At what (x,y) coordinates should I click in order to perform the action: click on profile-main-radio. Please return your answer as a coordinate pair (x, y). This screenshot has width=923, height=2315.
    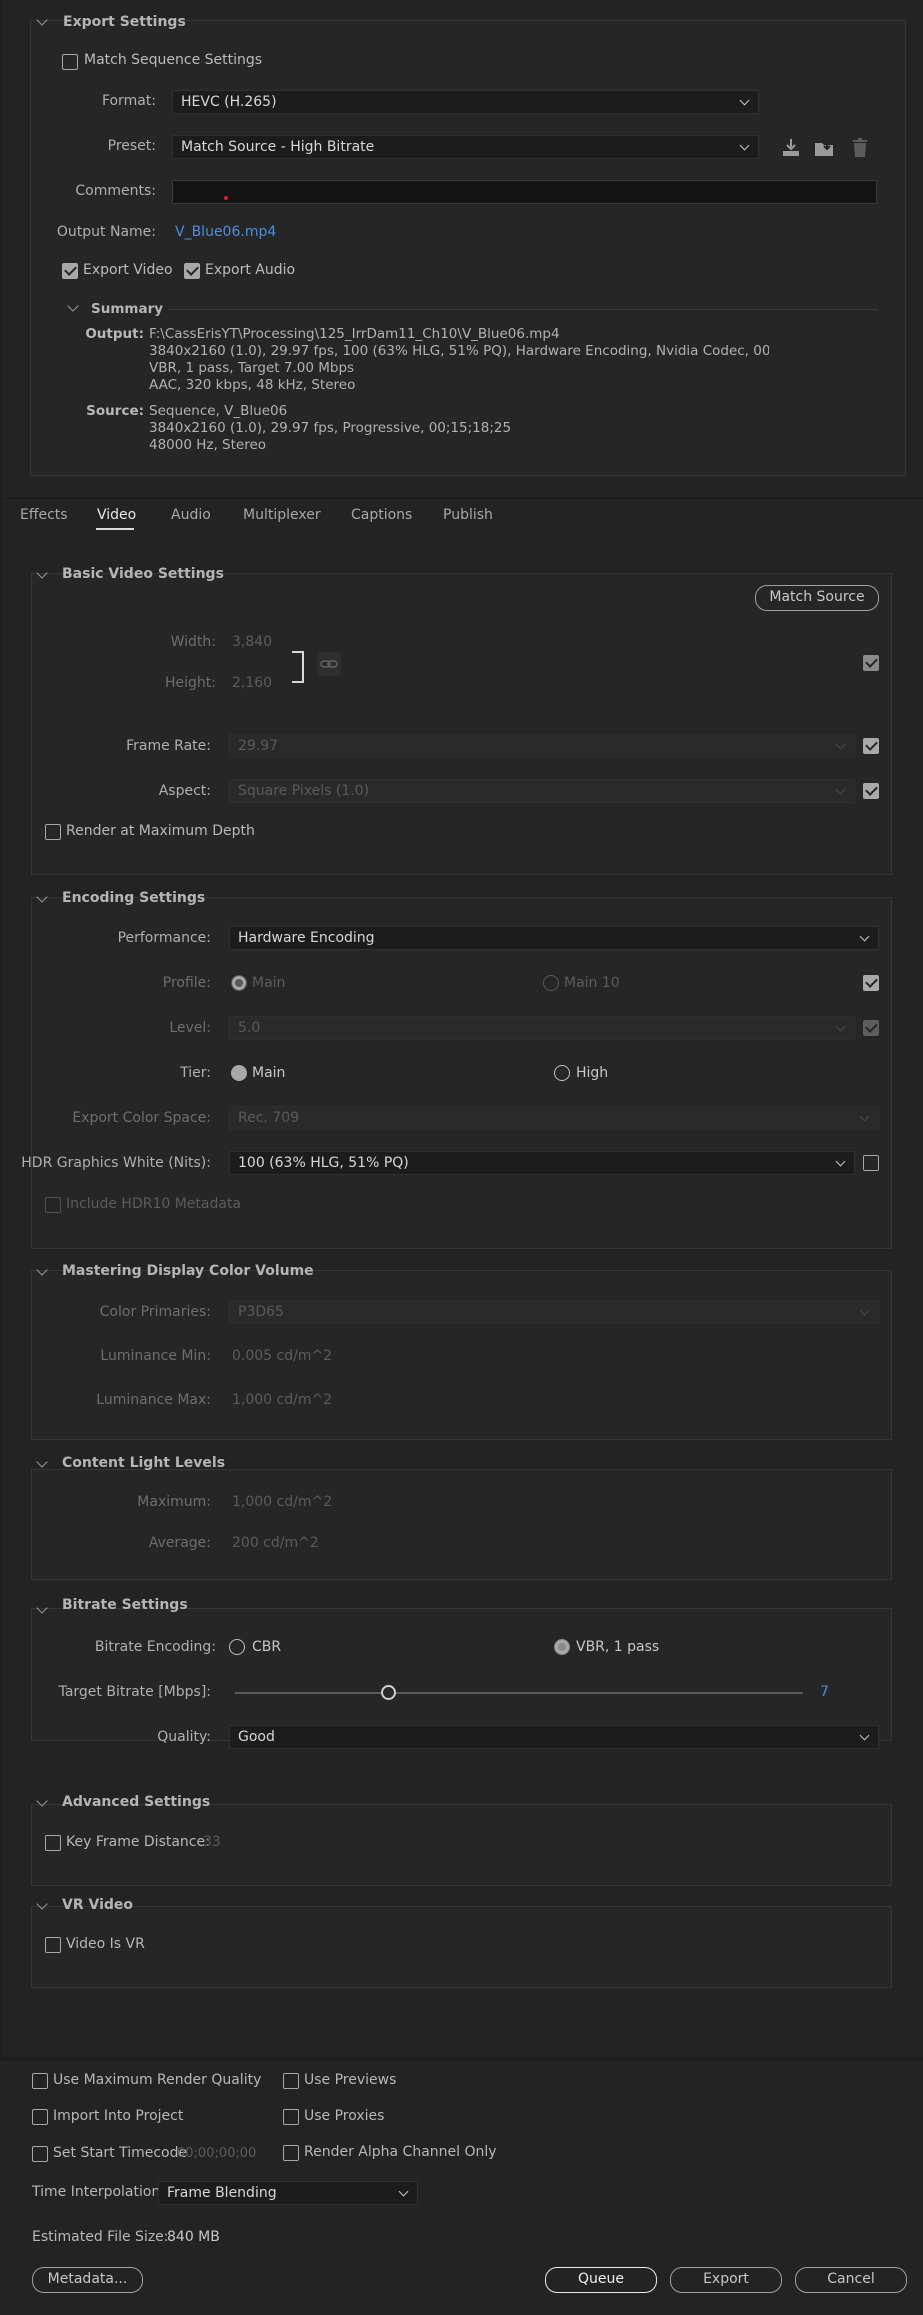
    Looking at the image, I should click on (239, 983).